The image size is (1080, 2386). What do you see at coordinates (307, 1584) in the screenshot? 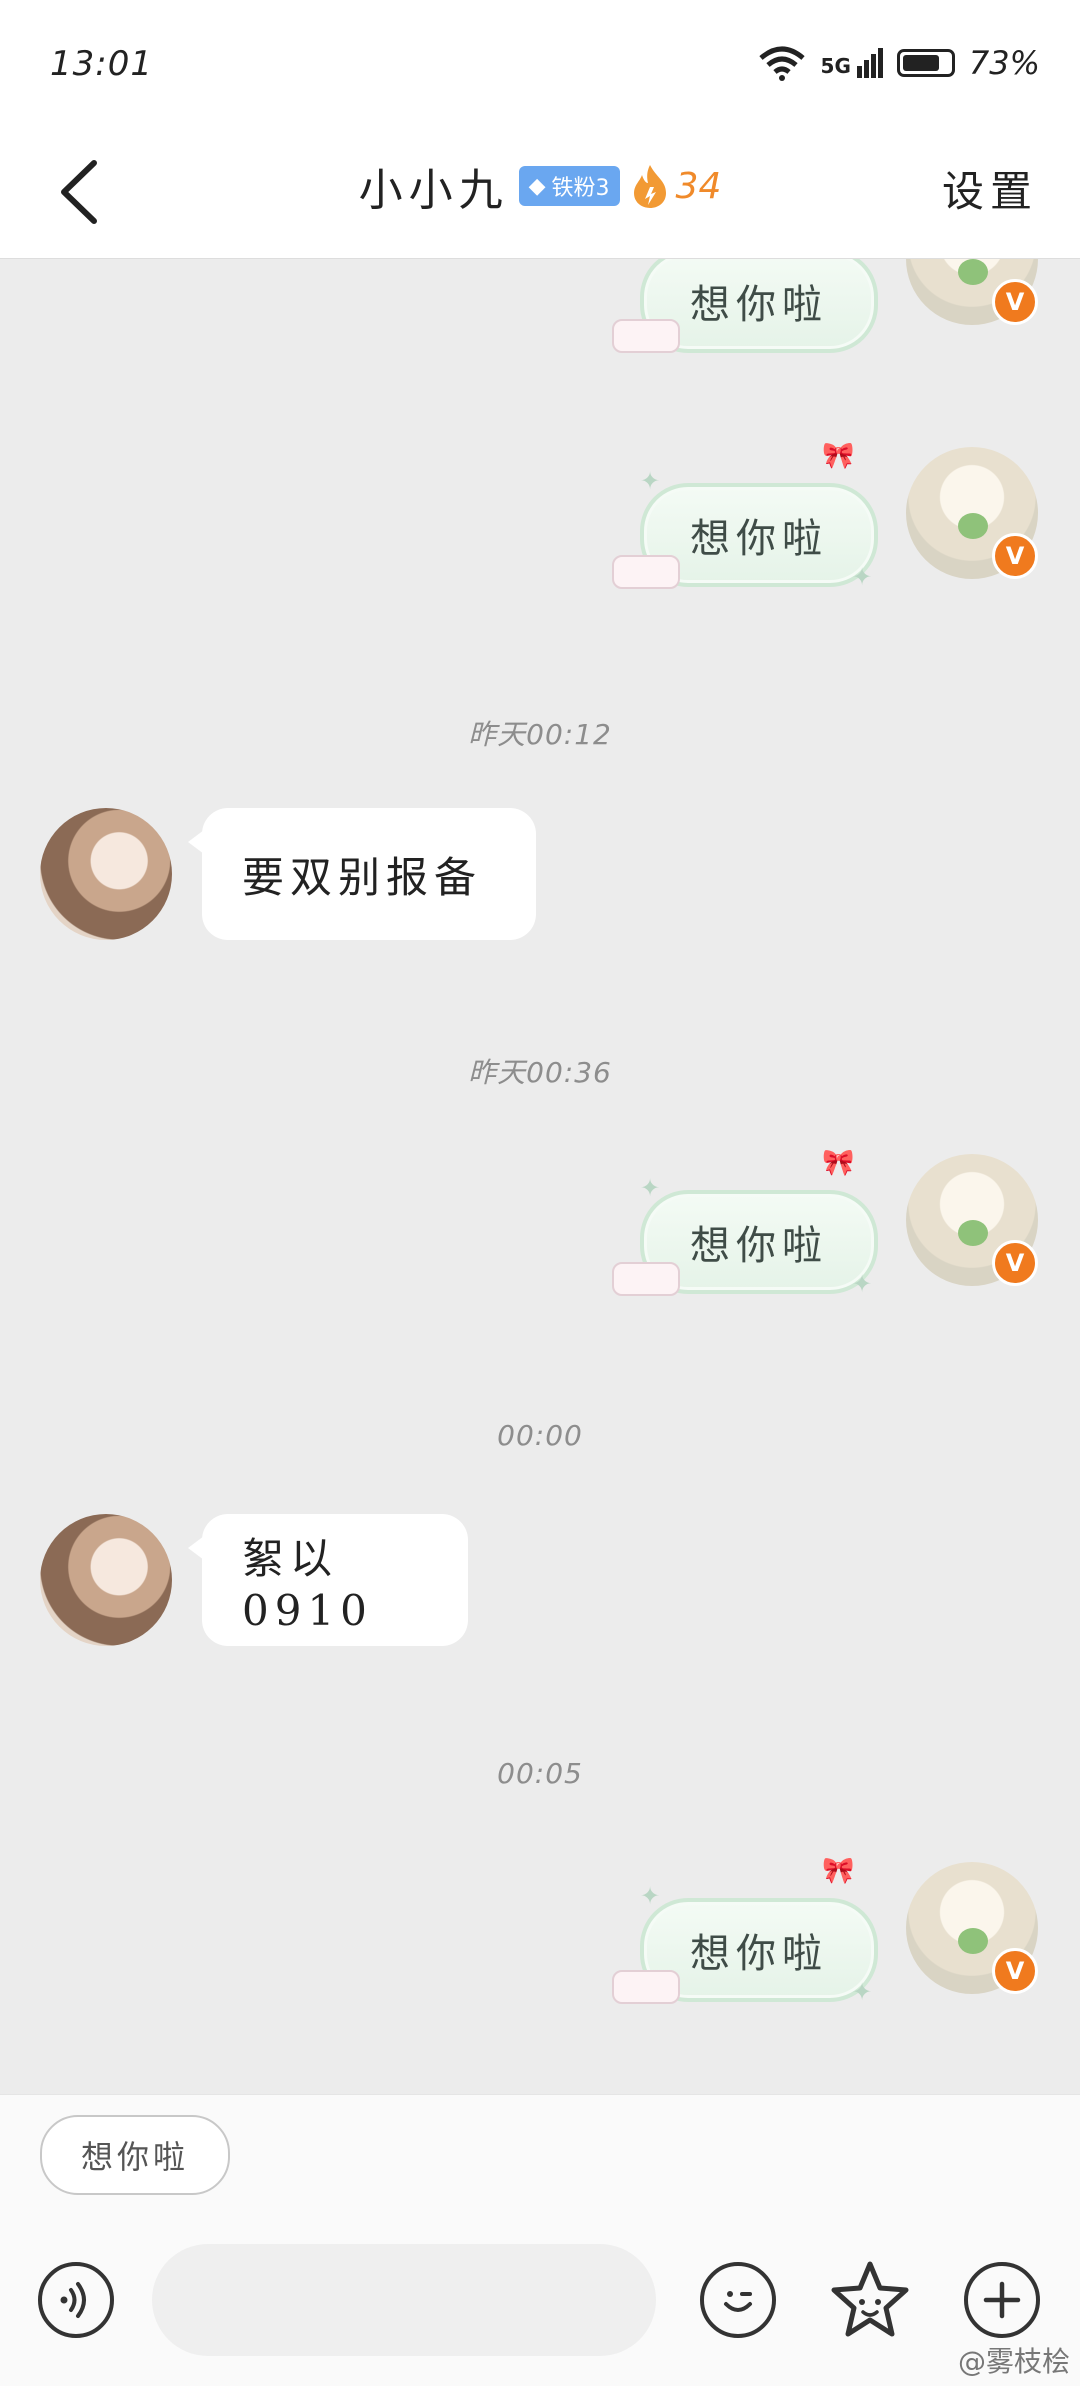
I see `message-text: 絮以0910` at bounding box center [307, 1584].